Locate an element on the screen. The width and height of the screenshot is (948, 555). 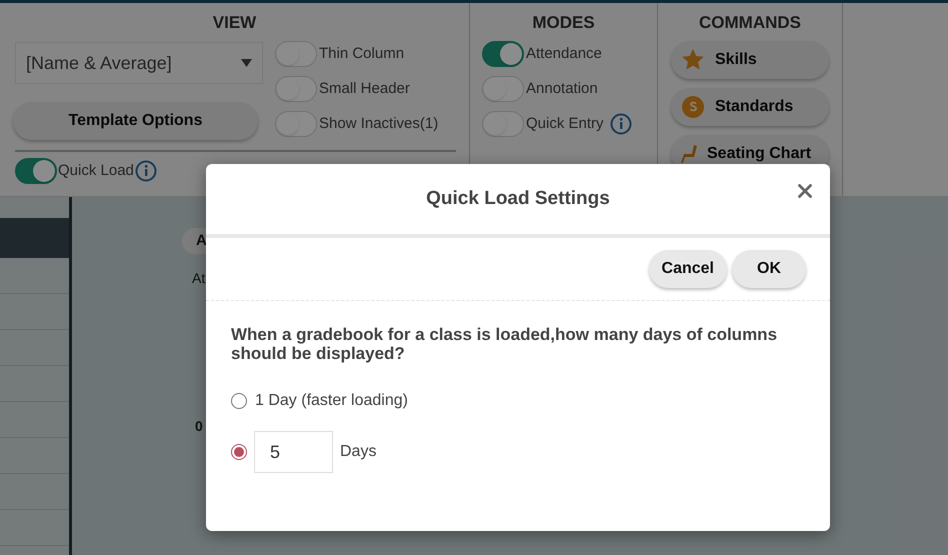
toggle-label: Quick Load is located at coordinates (96, 170).